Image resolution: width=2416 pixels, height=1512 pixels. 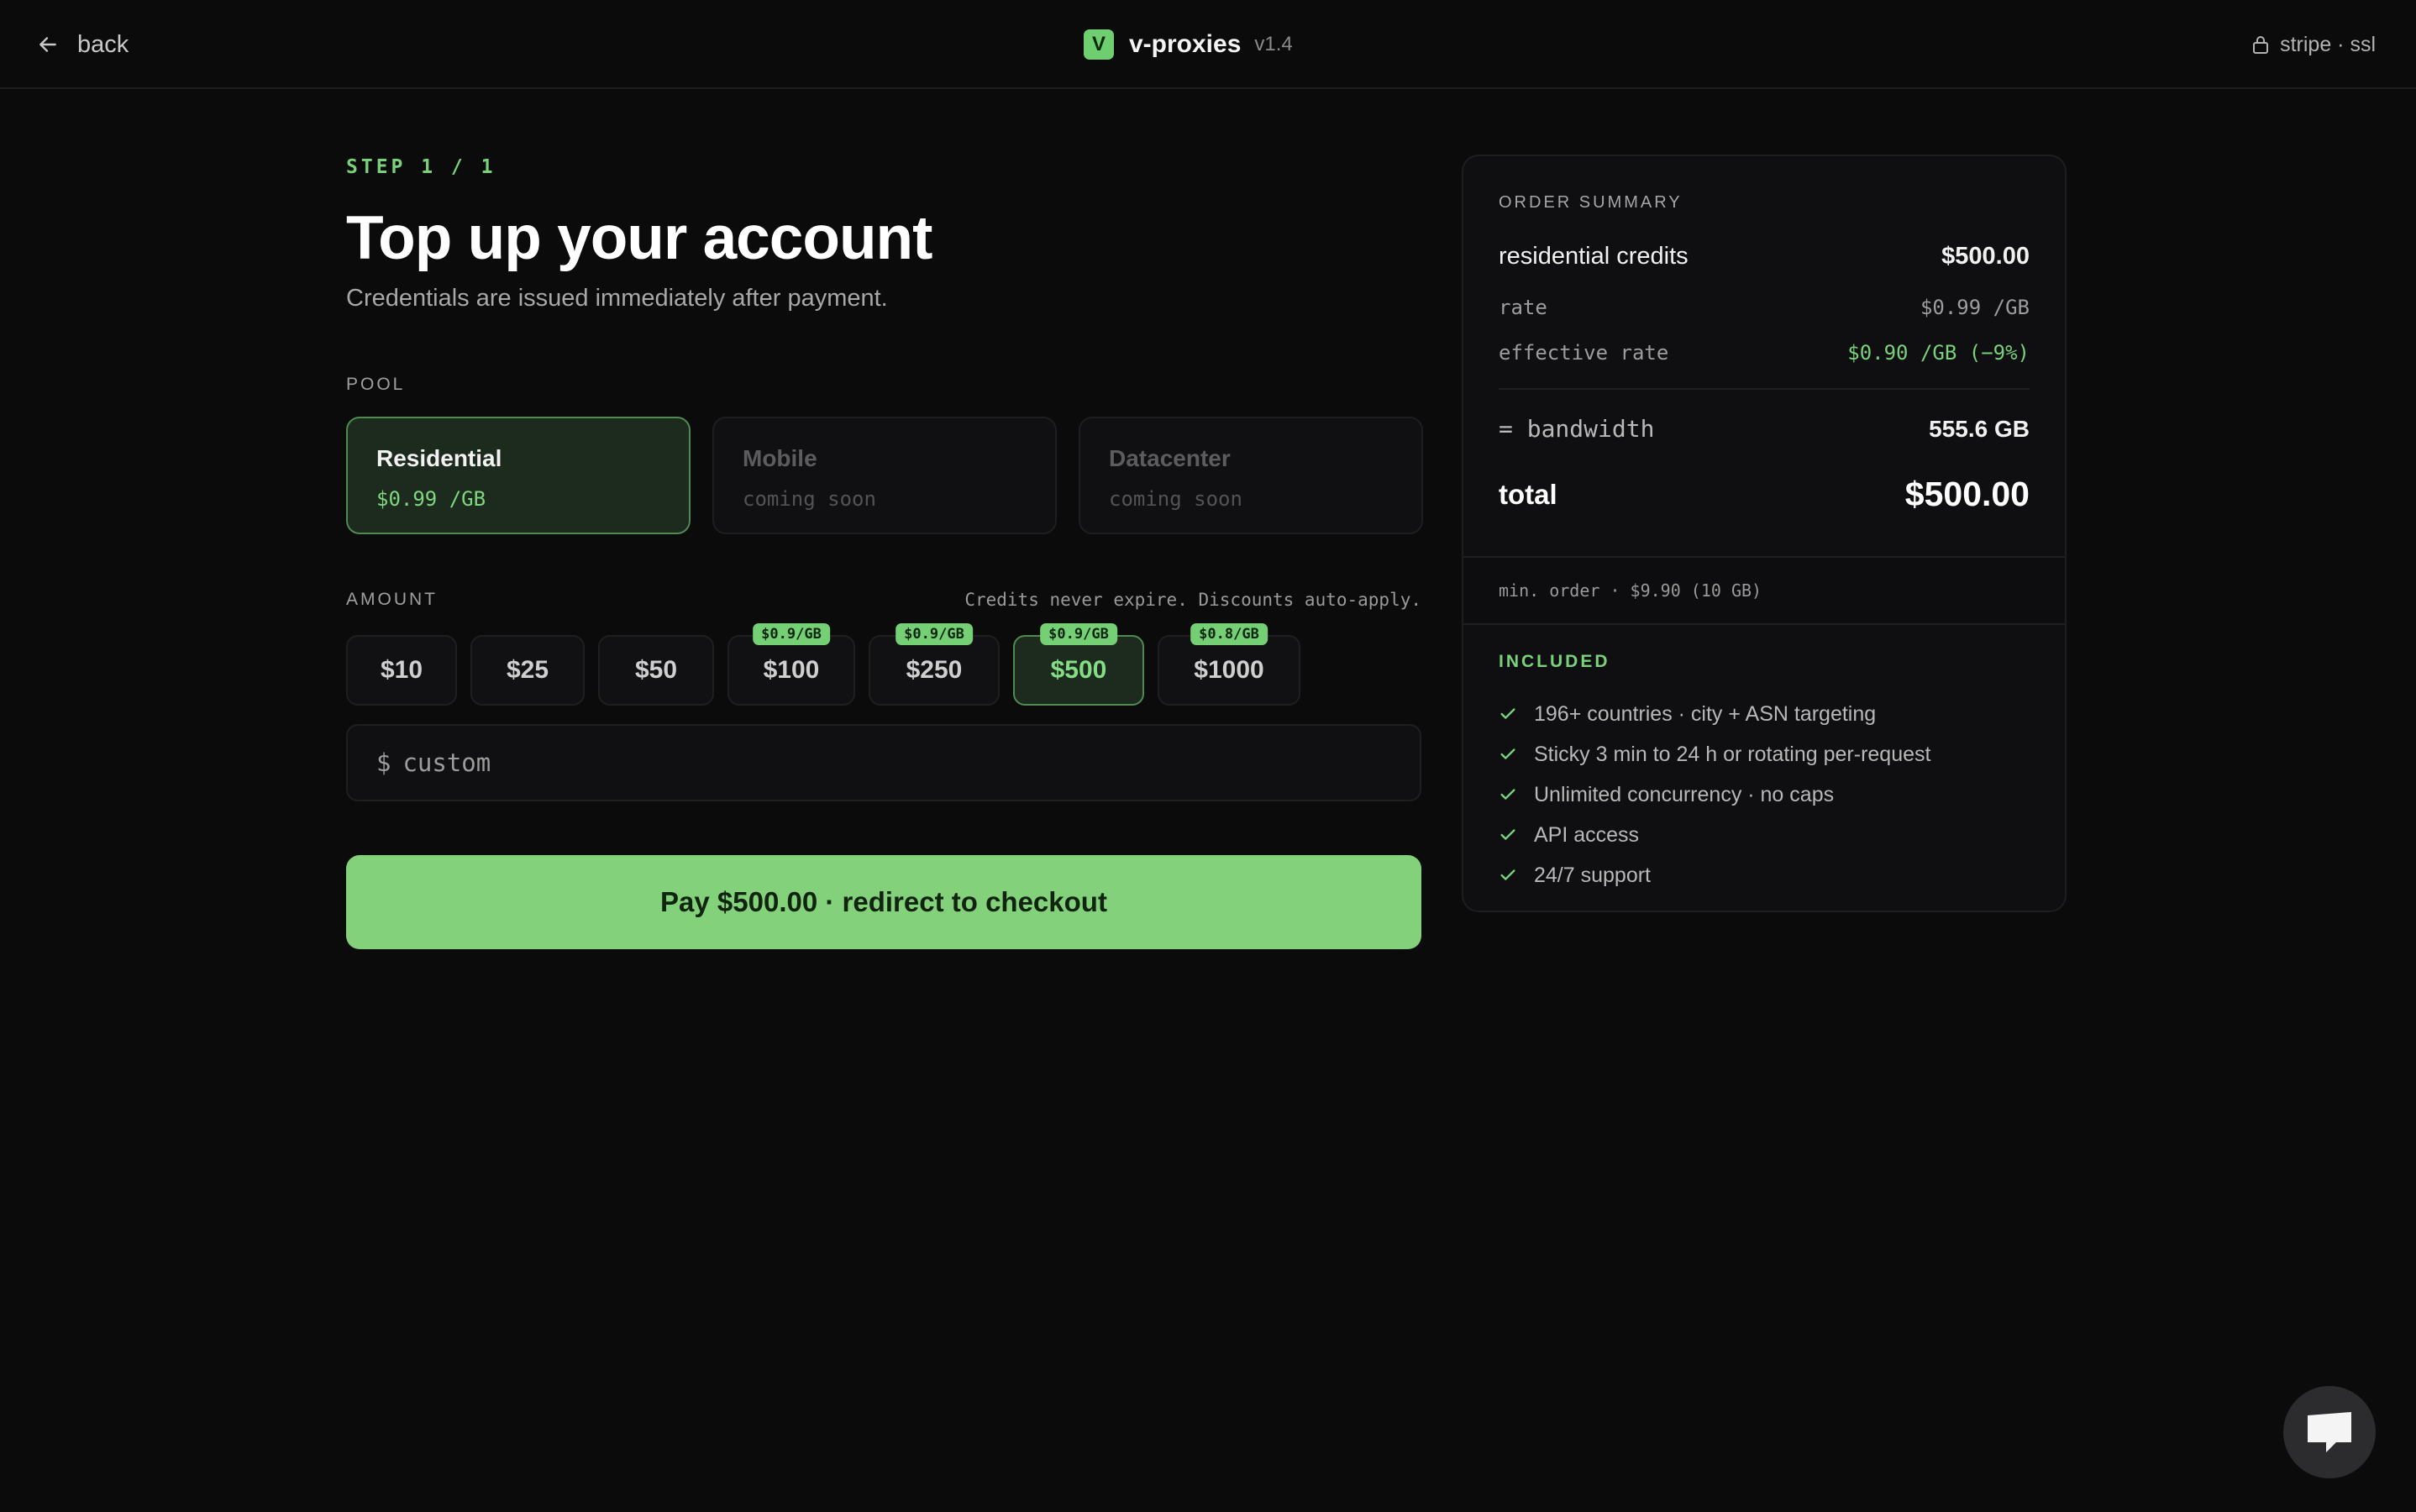 I want to click on logo: V, so click(x=1099, y=44).